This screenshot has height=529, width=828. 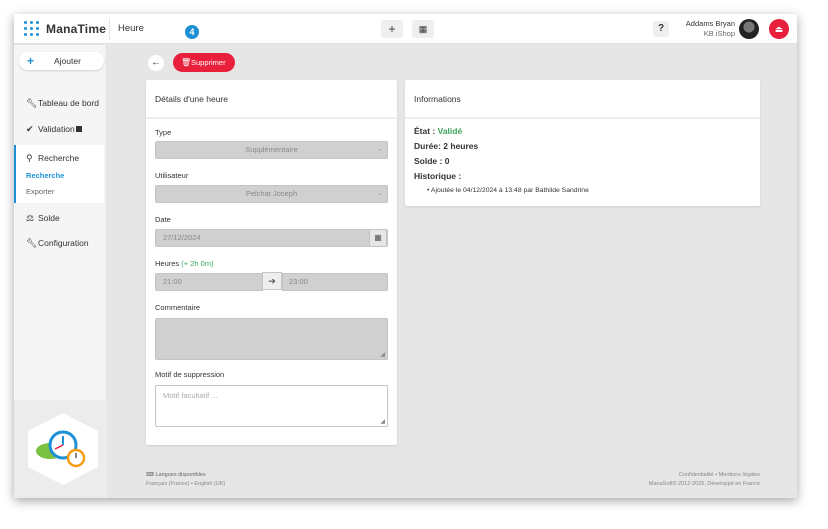 What do you see at coordinates (710, 23) in the screenshot?
I see `user-name: Addams Bryan` at bounding box center [710, 23].